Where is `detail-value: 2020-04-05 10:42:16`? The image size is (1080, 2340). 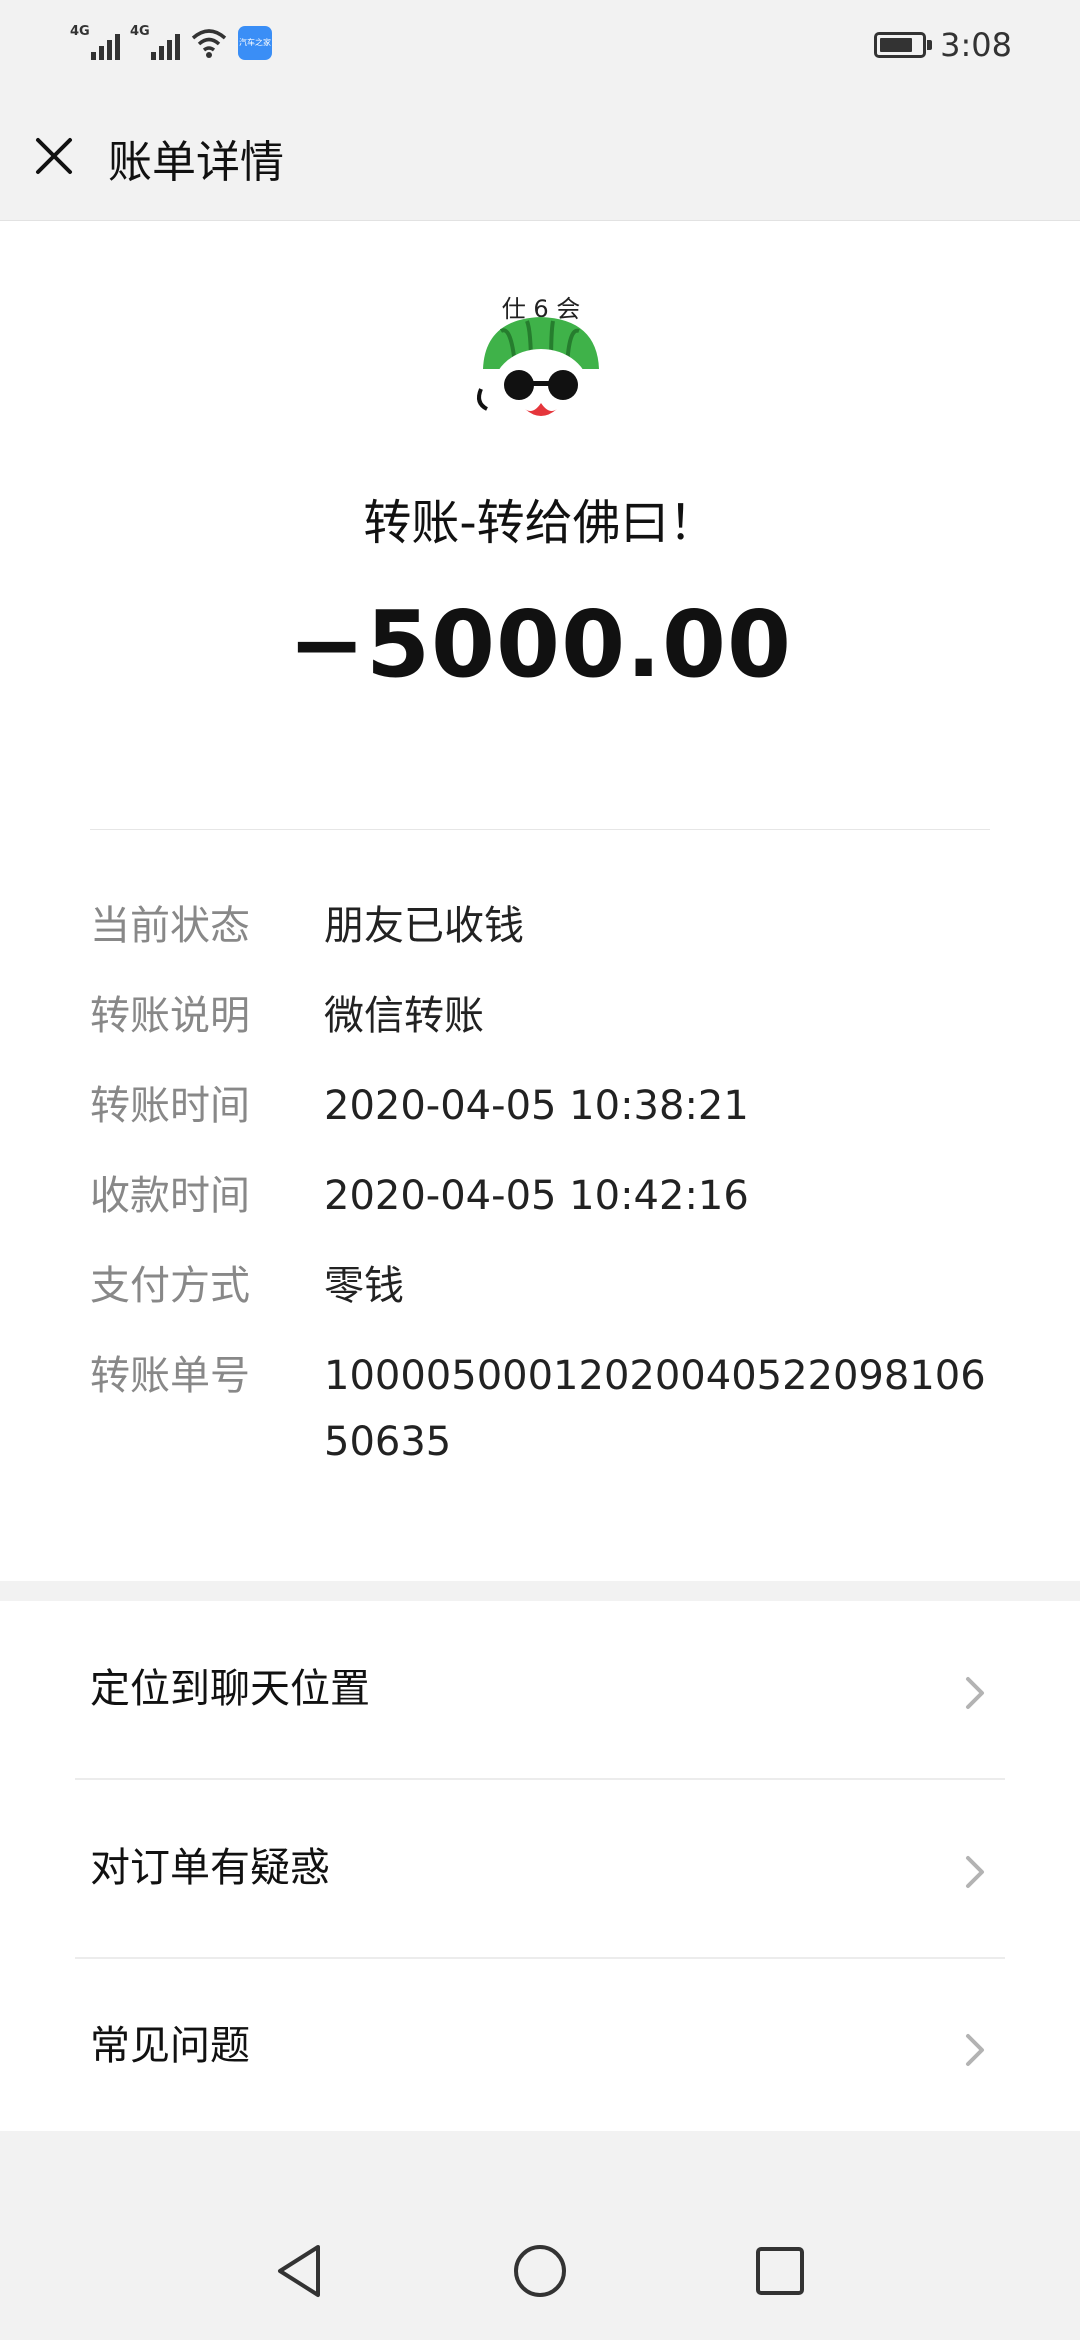 detail-value: 2020-04-05 10:42:16 is located at coordinates (536, 1196).